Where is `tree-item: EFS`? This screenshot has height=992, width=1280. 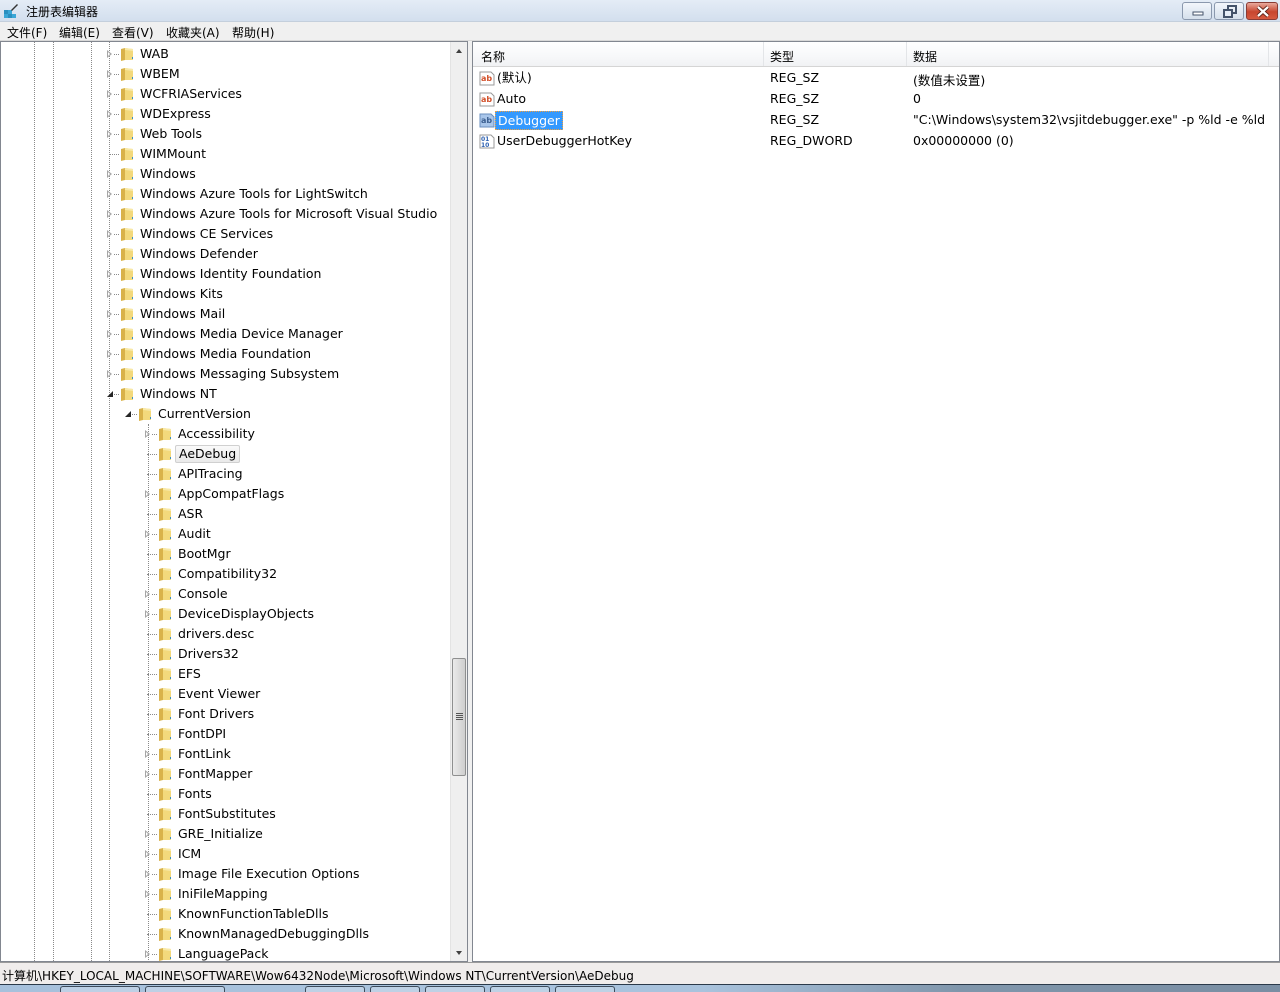 tree-item: EFS is located at coordinates (226, 674).